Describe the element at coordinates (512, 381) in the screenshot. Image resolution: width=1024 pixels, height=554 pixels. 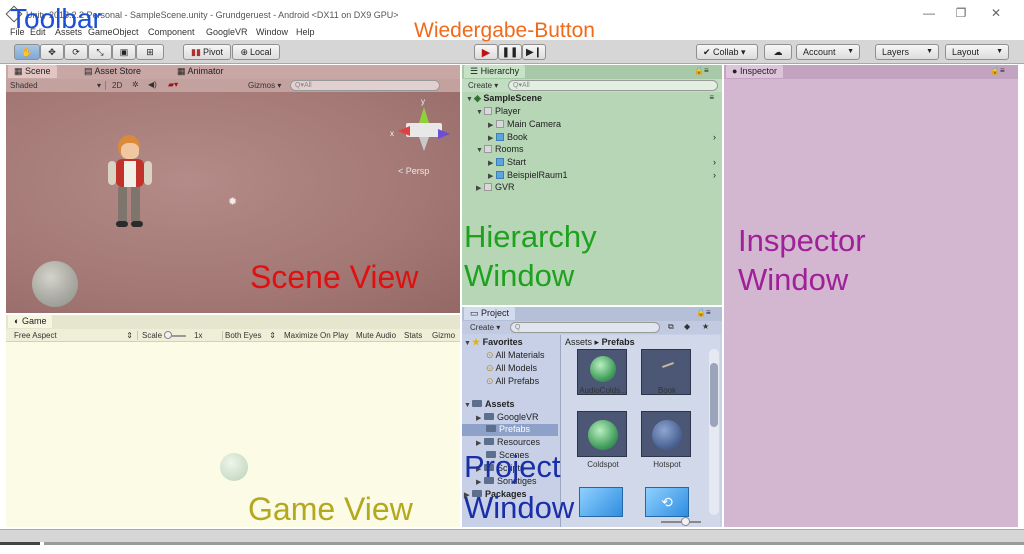
I see `fav-all-prefabs: ⊙ All Prefabs` at that location.